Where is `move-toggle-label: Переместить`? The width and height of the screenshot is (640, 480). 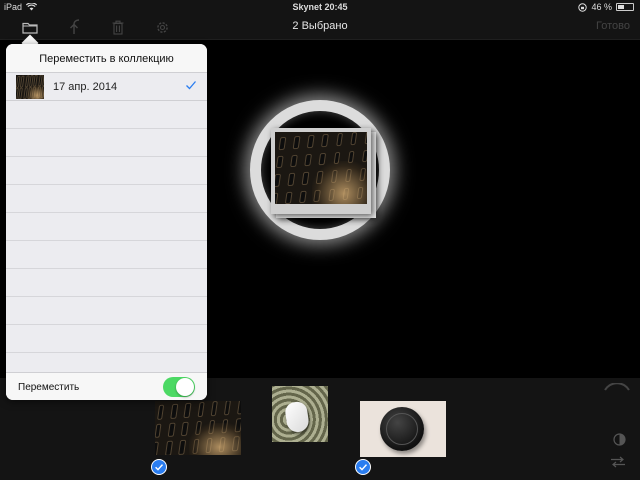 move-toggle-label: Переместить is located at coordinates (49, 387).